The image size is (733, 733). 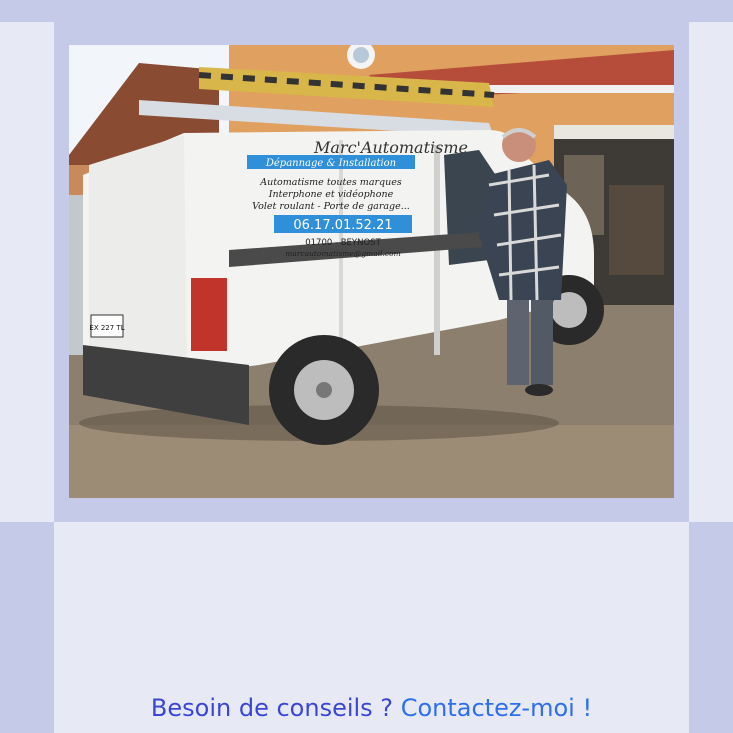 I want to click on van-brand-text: Marc'Automatisme, so click(x=390, y=147).